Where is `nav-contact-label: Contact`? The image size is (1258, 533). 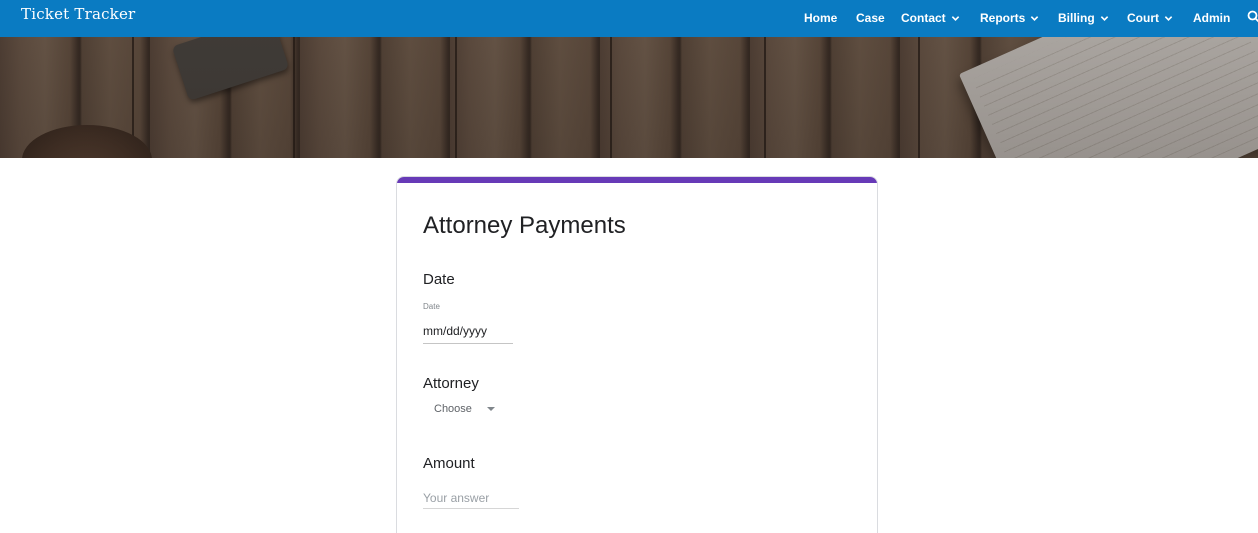 nav-contact-label: Contact is located at coordinates (923, 18).